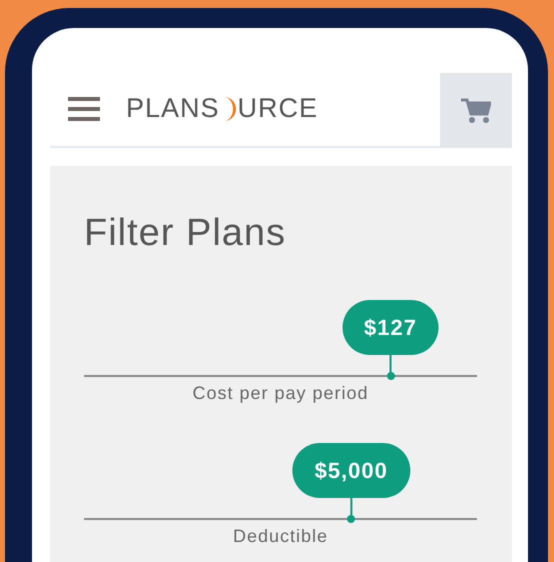 This screenshot has height=562, width=554. What do you see at coordinates (173, 108) in the screenshot?
I see `logo-text: PLANS` at bounding box center [173, 108].